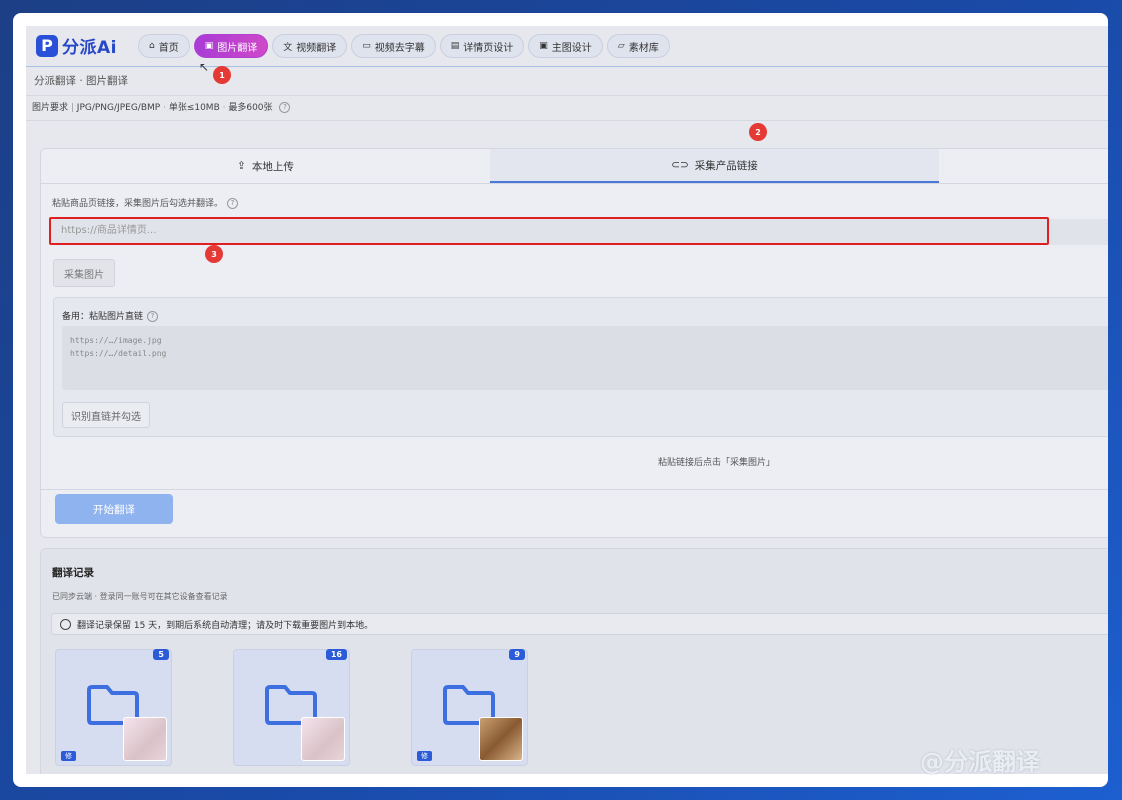  I want to click on watermark: @分派翻译, so click(980, 762).